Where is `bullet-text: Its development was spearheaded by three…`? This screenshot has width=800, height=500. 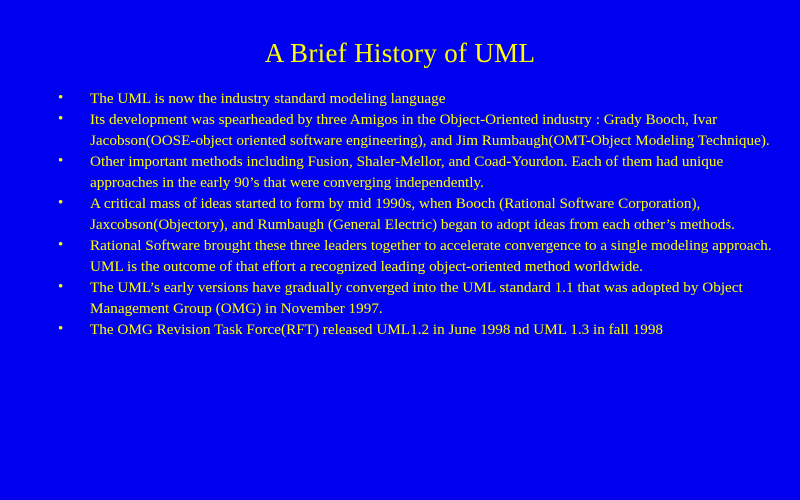
bullet-text: Its development was spearheaded by three… is located at coordinates (430, 130).